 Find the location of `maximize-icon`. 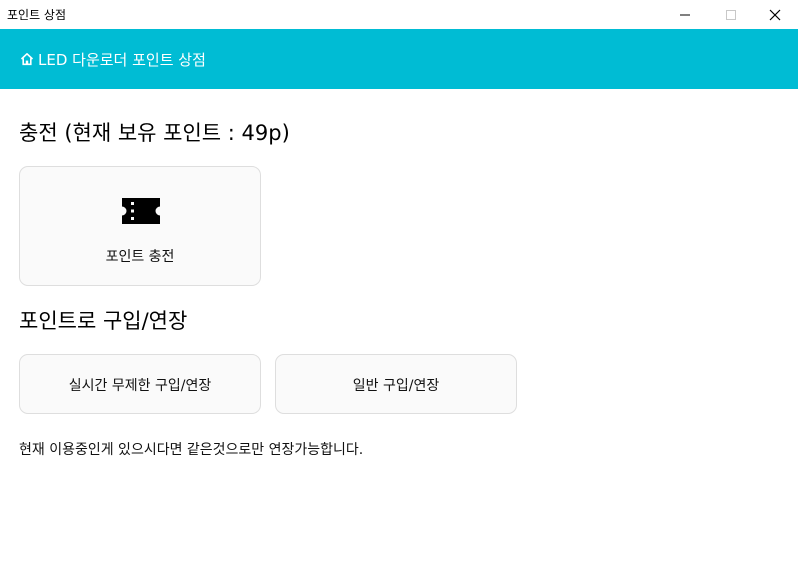

maximize-icon is located at coordinates (731, 14).